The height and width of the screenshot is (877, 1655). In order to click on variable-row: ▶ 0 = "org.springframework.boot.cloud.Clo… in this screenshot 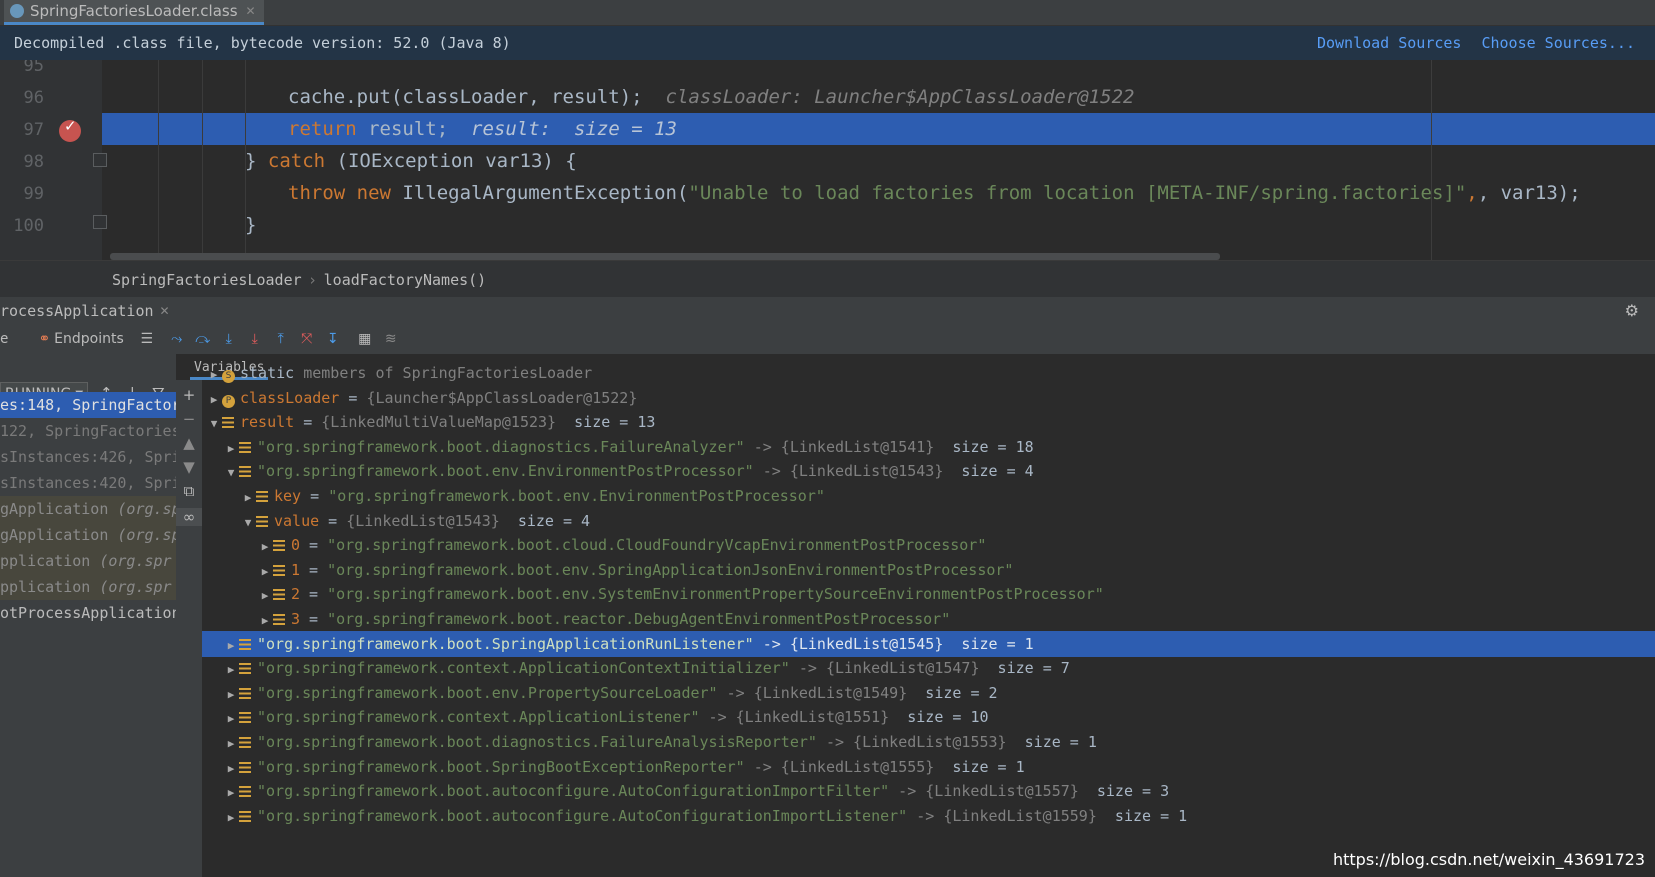, I will do `click(928, 545)`.